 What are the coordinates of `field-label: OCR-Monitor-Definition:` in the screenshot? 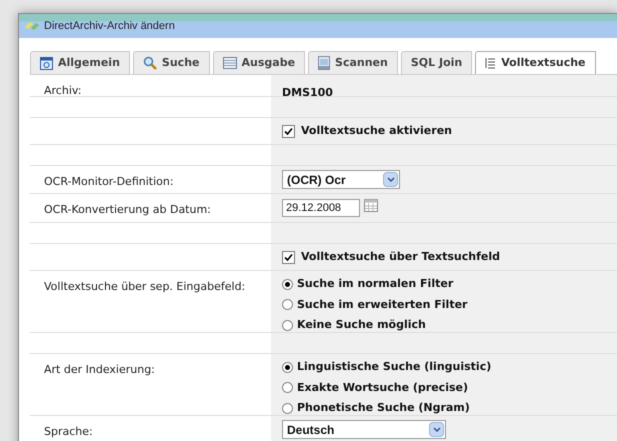 It's located at (109, 181).